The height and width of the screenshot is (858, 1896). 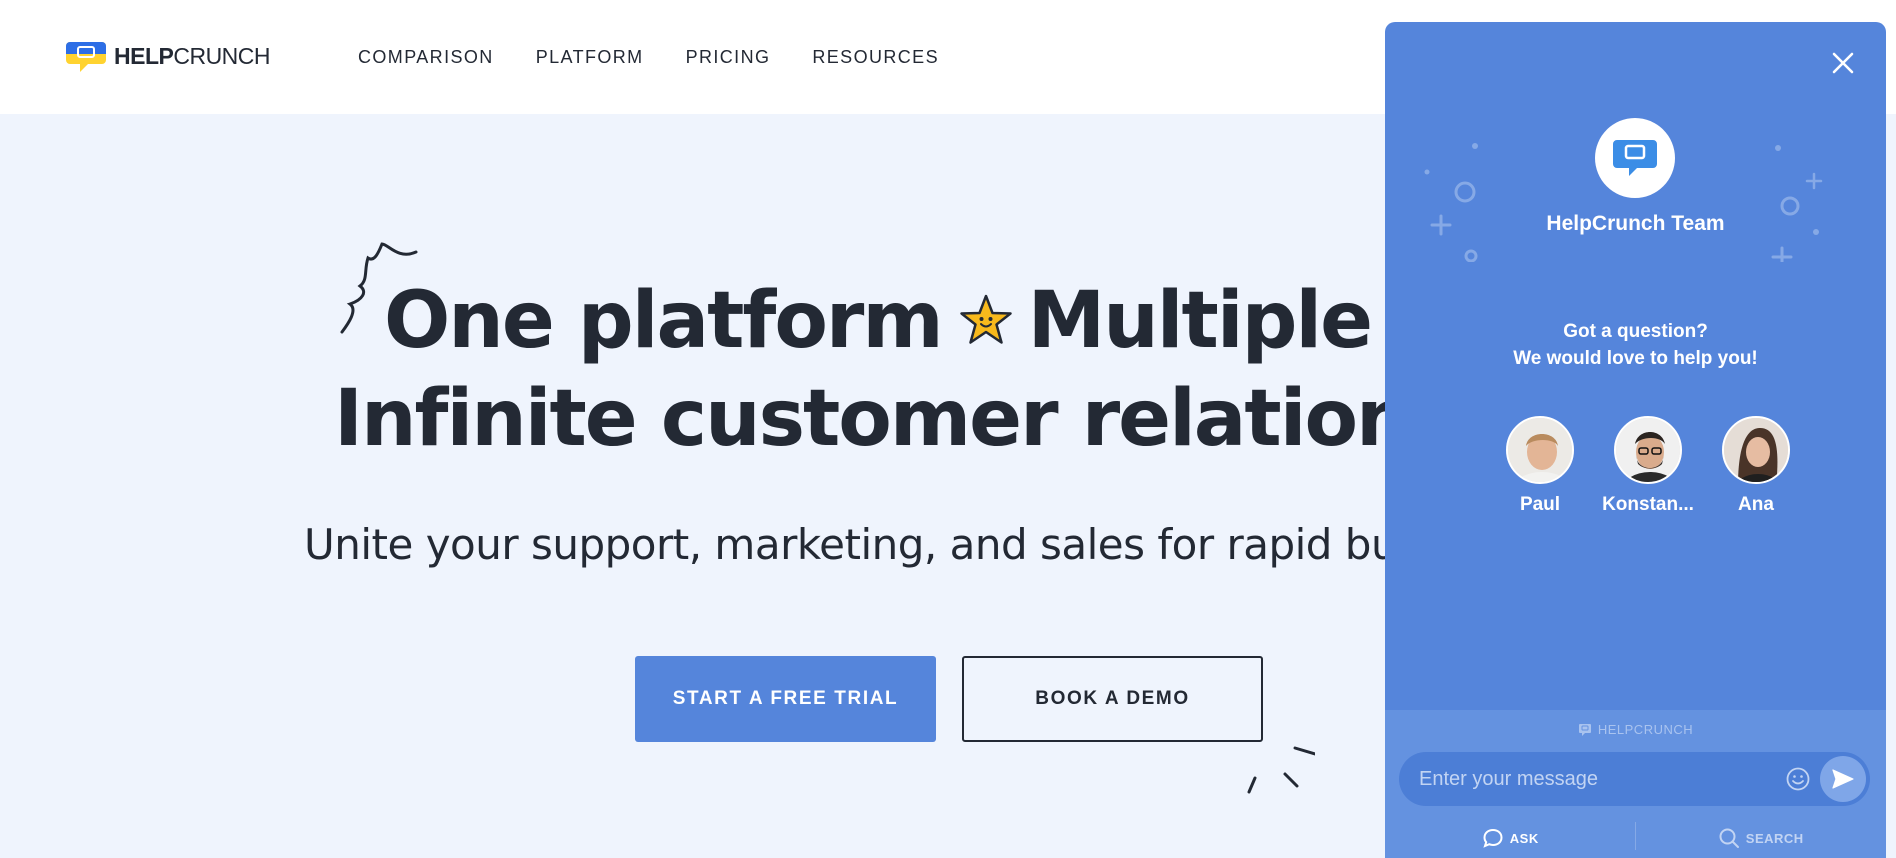 I want to click on main-nav: COMPARISON PLATFORM PRICING RESOURCES, so click(x=648, y=57).